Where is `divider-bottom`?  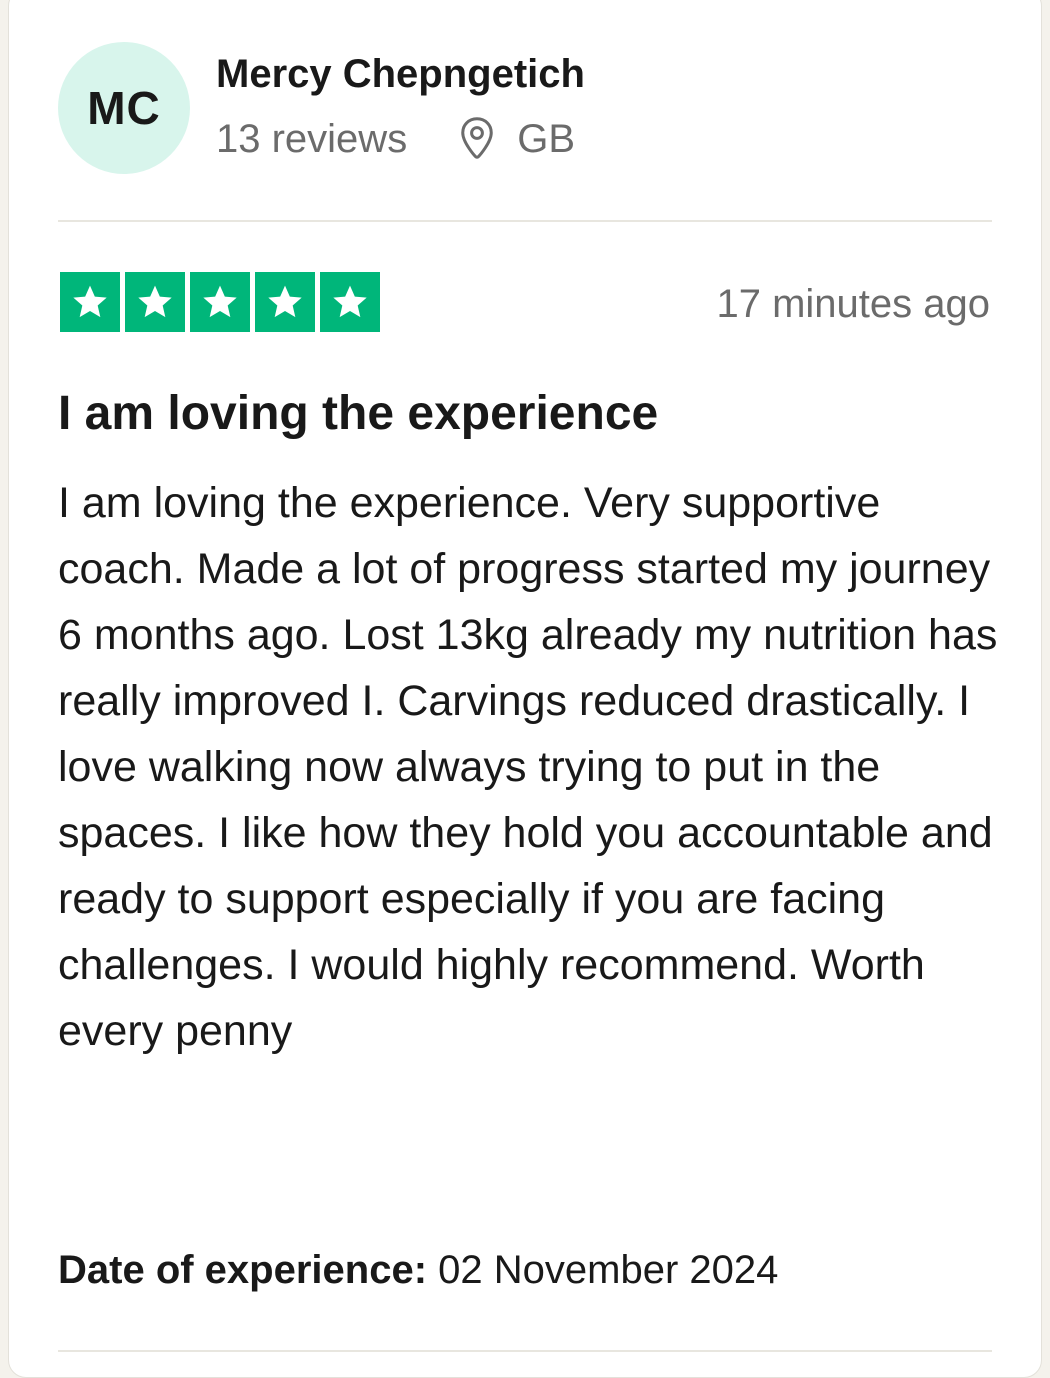
divider-bottom is located at coordinates (525, 1351).